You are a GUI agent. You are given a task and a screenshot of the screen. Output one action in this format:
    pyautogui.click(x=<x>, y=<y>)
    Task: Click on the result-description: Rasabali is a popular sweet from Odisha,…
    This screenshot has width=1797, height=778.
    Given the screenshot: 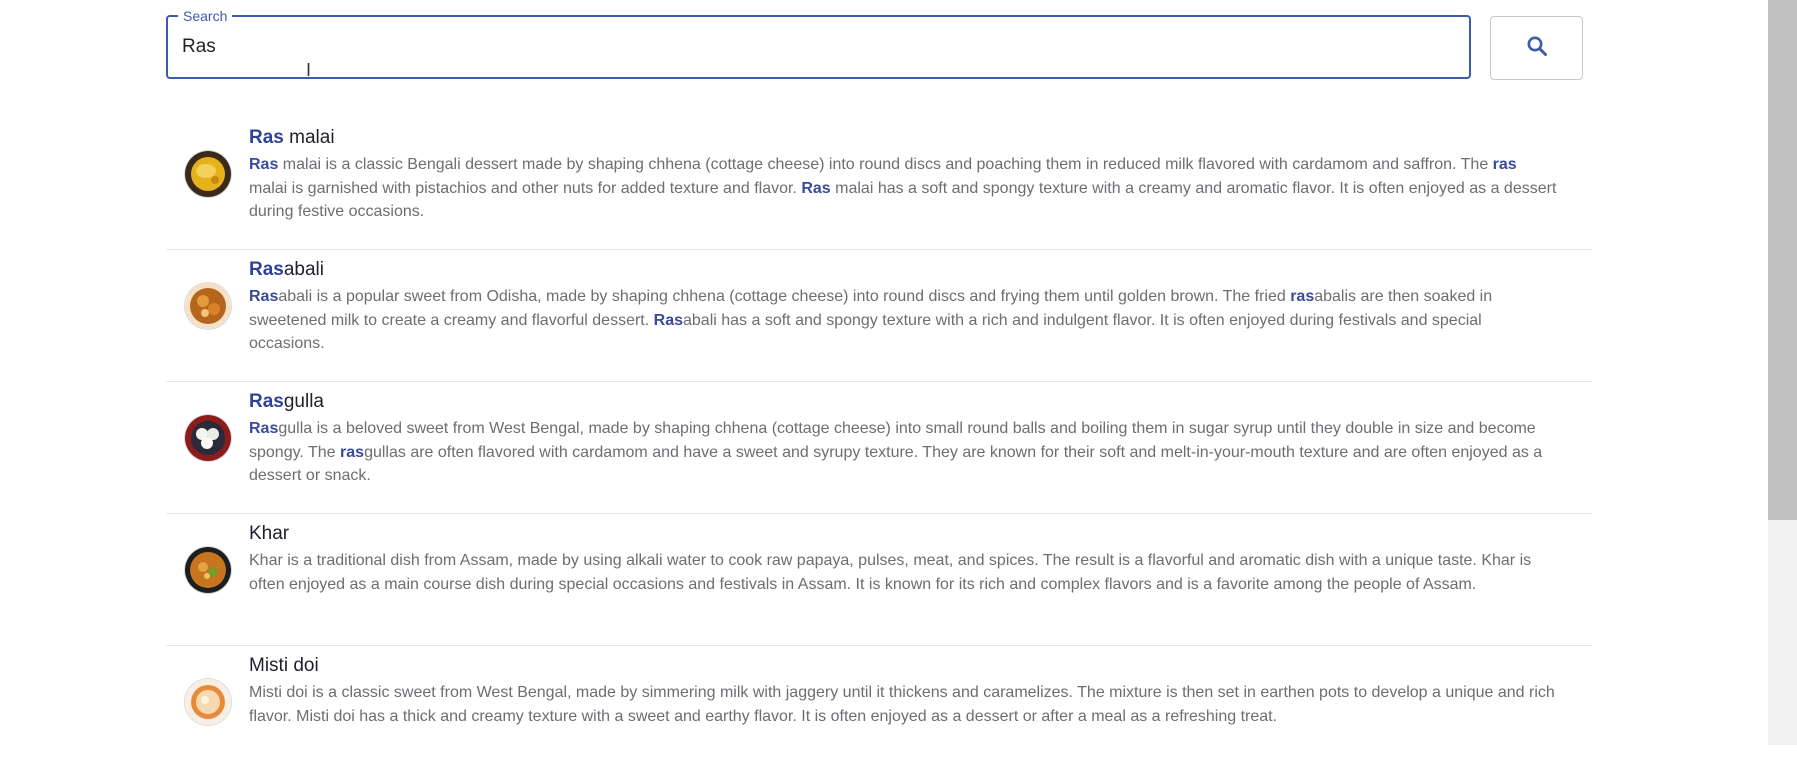 What is the action you would take?
    pyautogui.click(x=904, y=320)
    